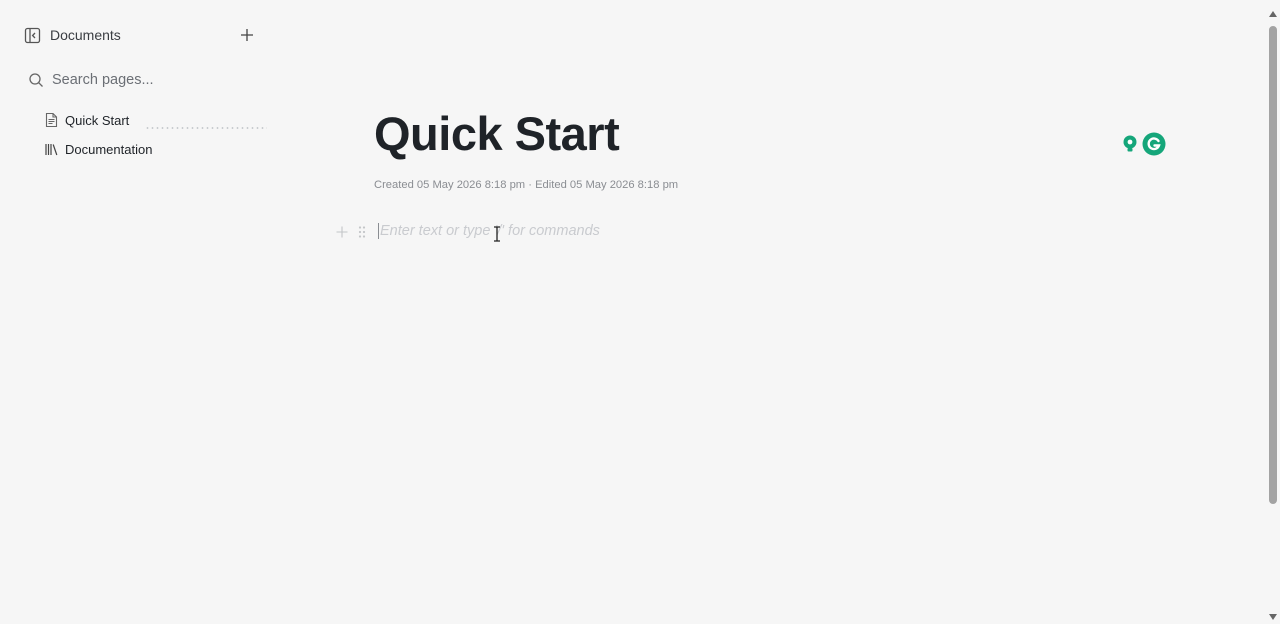 This screenshot has height=624, width=1280. What do you see at coordinates (497, 134) in the screenshot?
I see `page-title: Quick Start` at bounding box center [497, 134].